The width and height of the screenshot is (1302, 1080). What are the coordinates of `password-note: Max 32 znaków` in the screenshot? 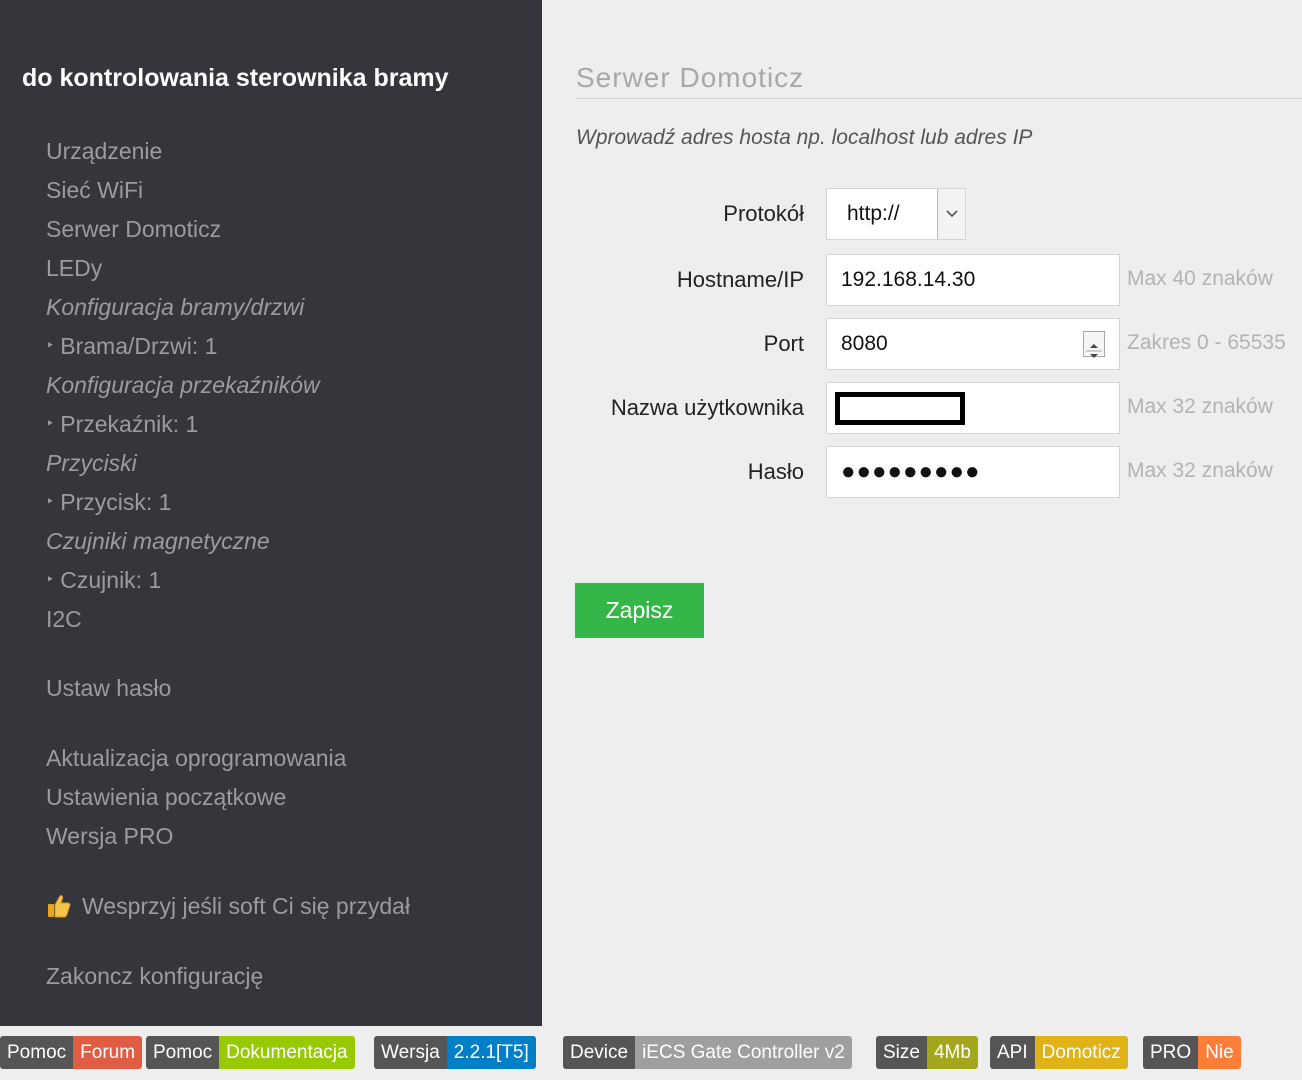 It's located at (1200, 470).